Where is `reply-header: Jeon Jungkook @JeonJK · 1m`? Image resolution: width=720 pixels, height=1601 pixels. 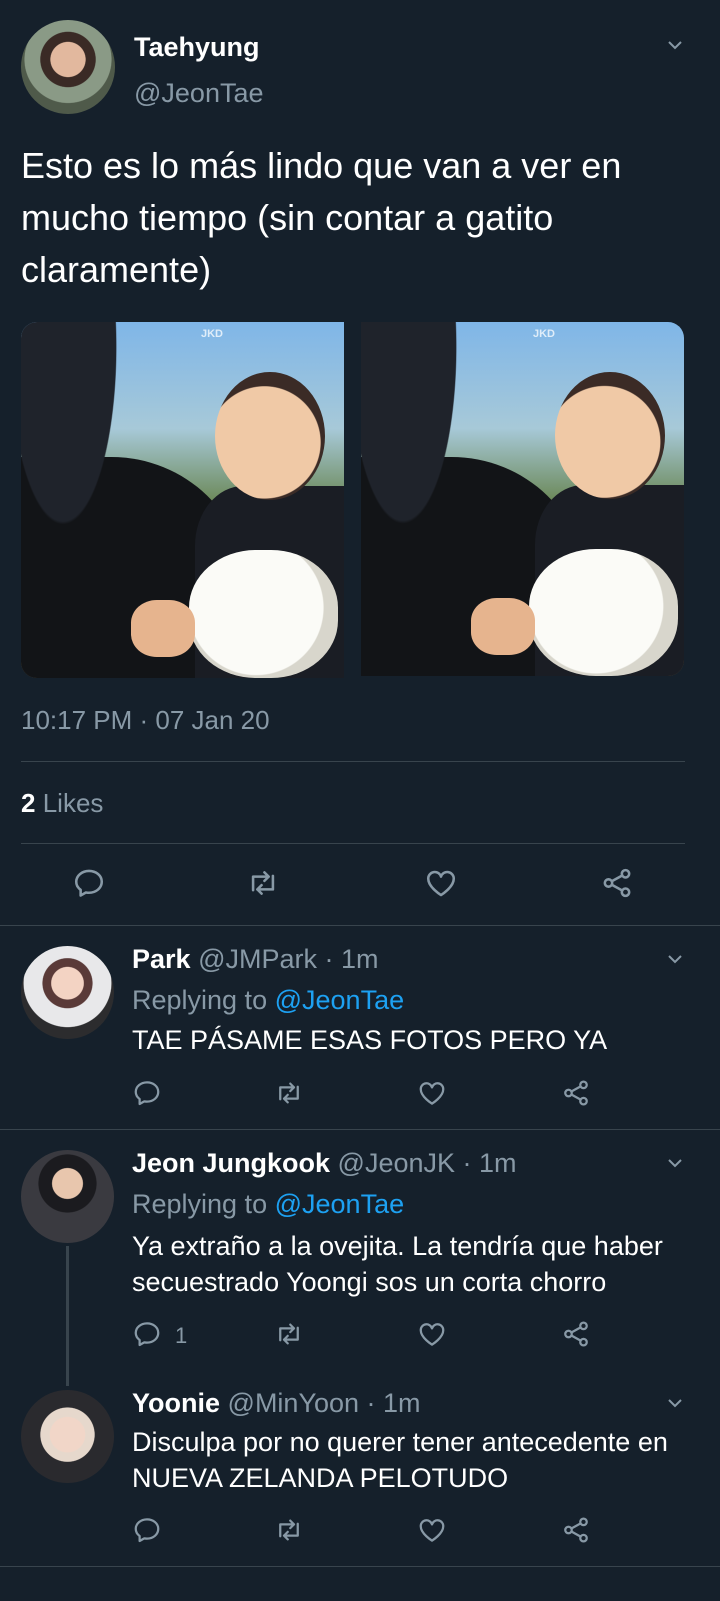 reply-header: Jeon Jungkook @JeonJK · 1m is located at coordinates (324, 1163).